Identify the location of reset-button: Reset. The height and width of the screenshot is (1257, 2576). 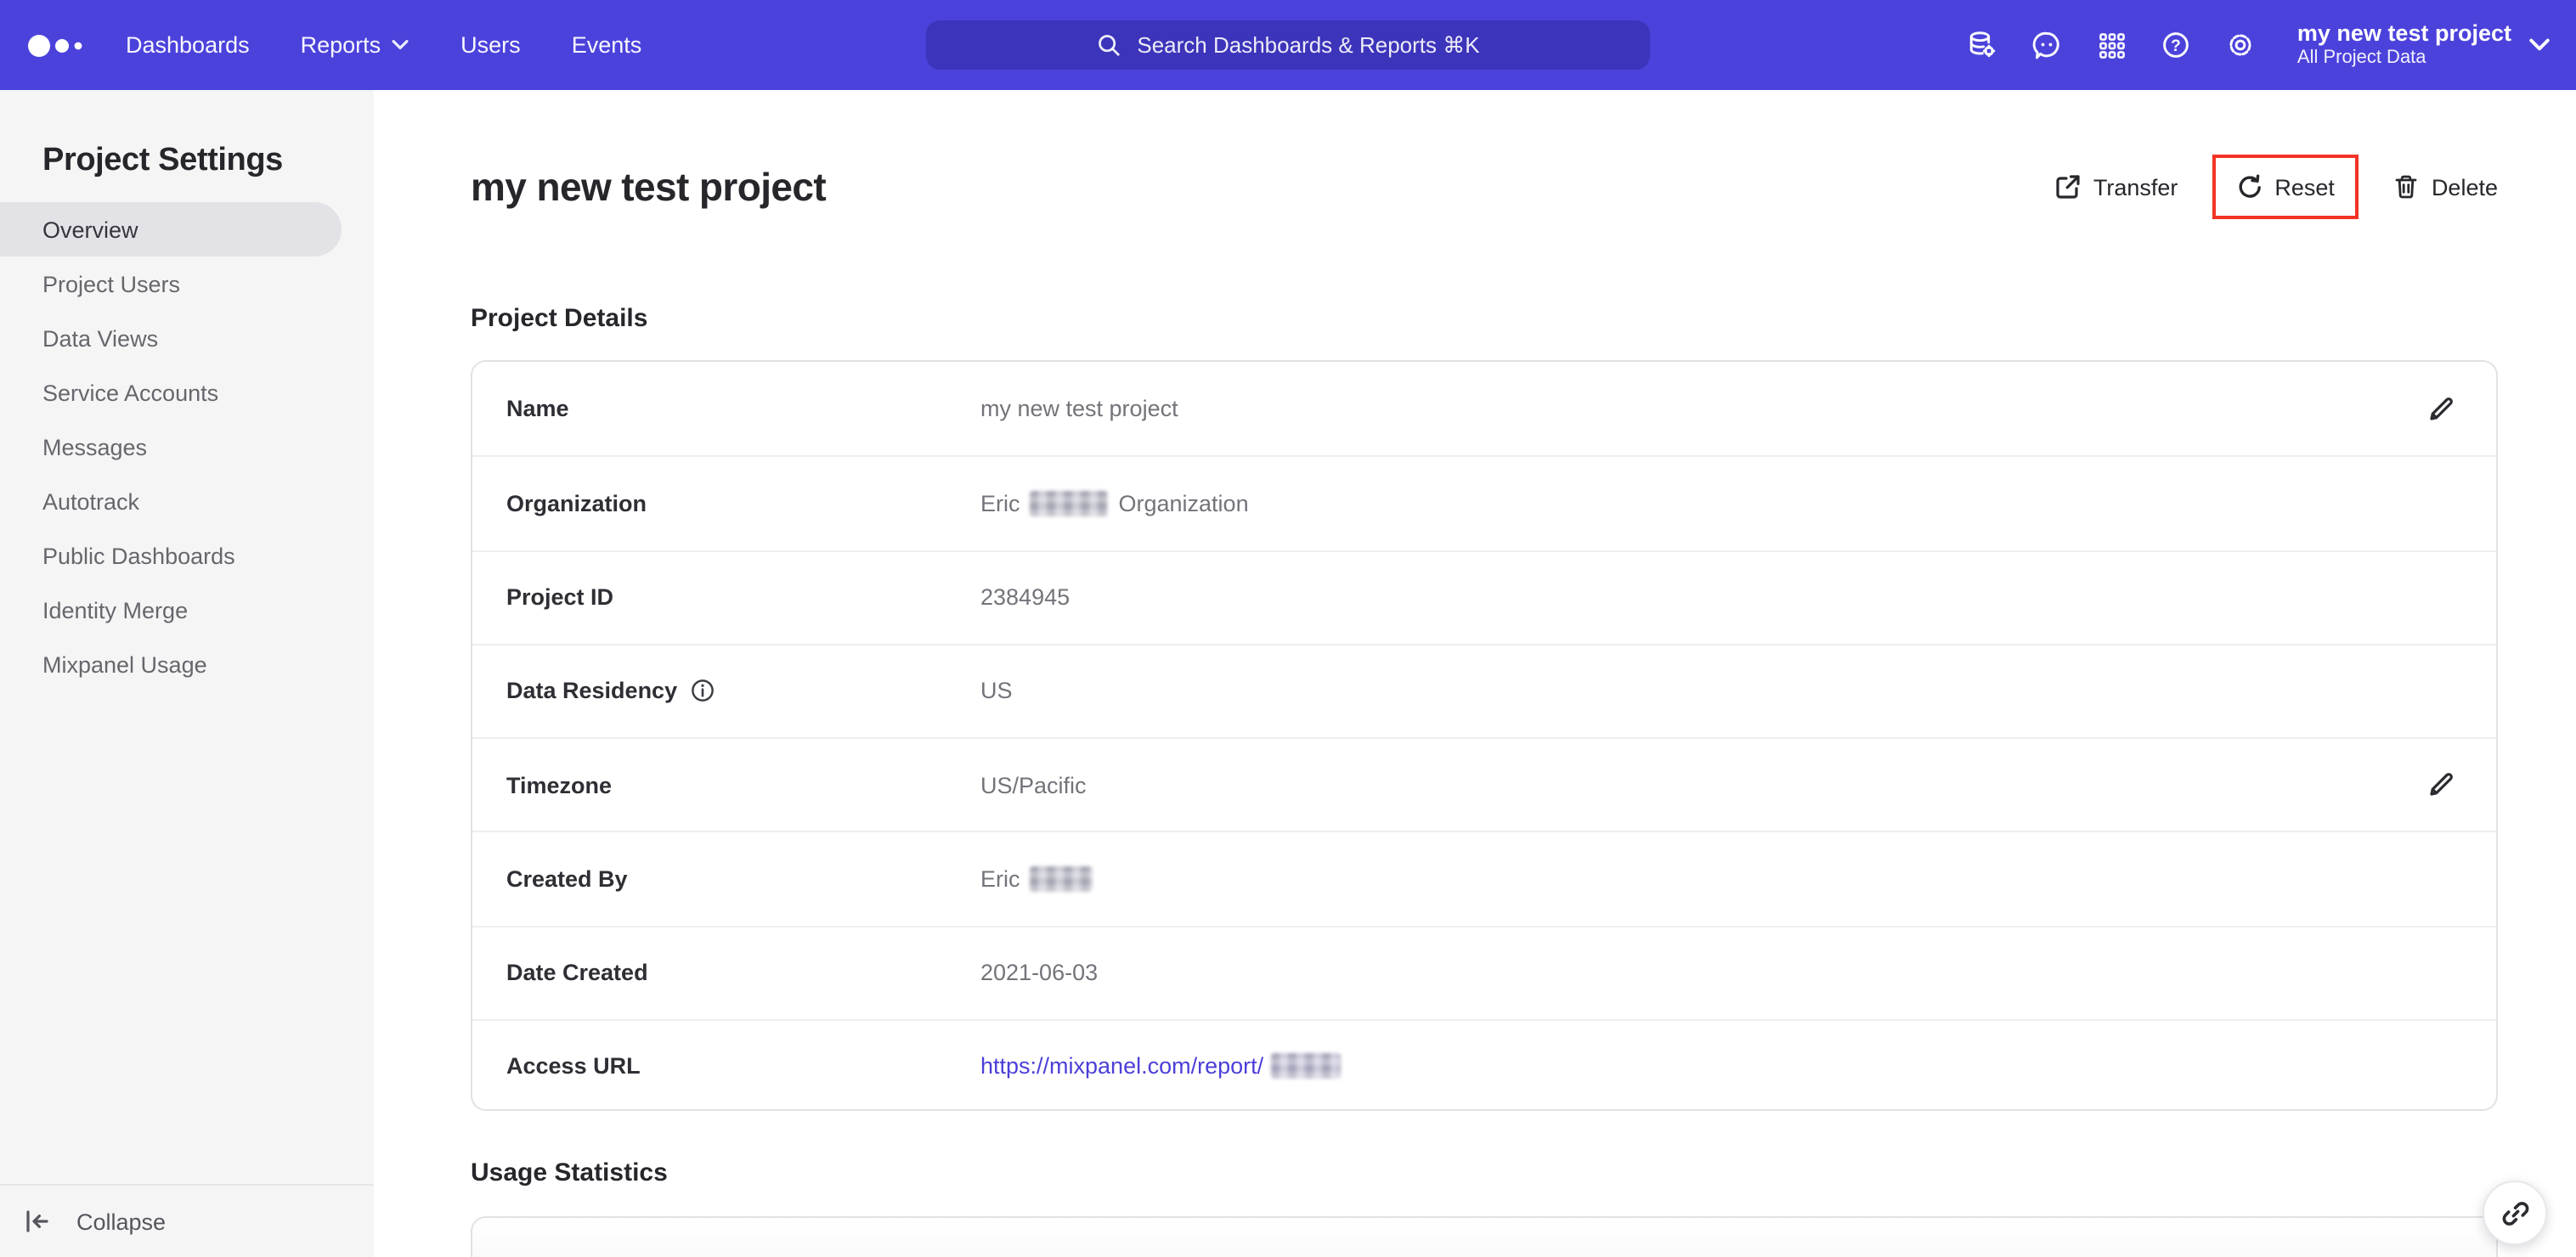
(2285, 186).